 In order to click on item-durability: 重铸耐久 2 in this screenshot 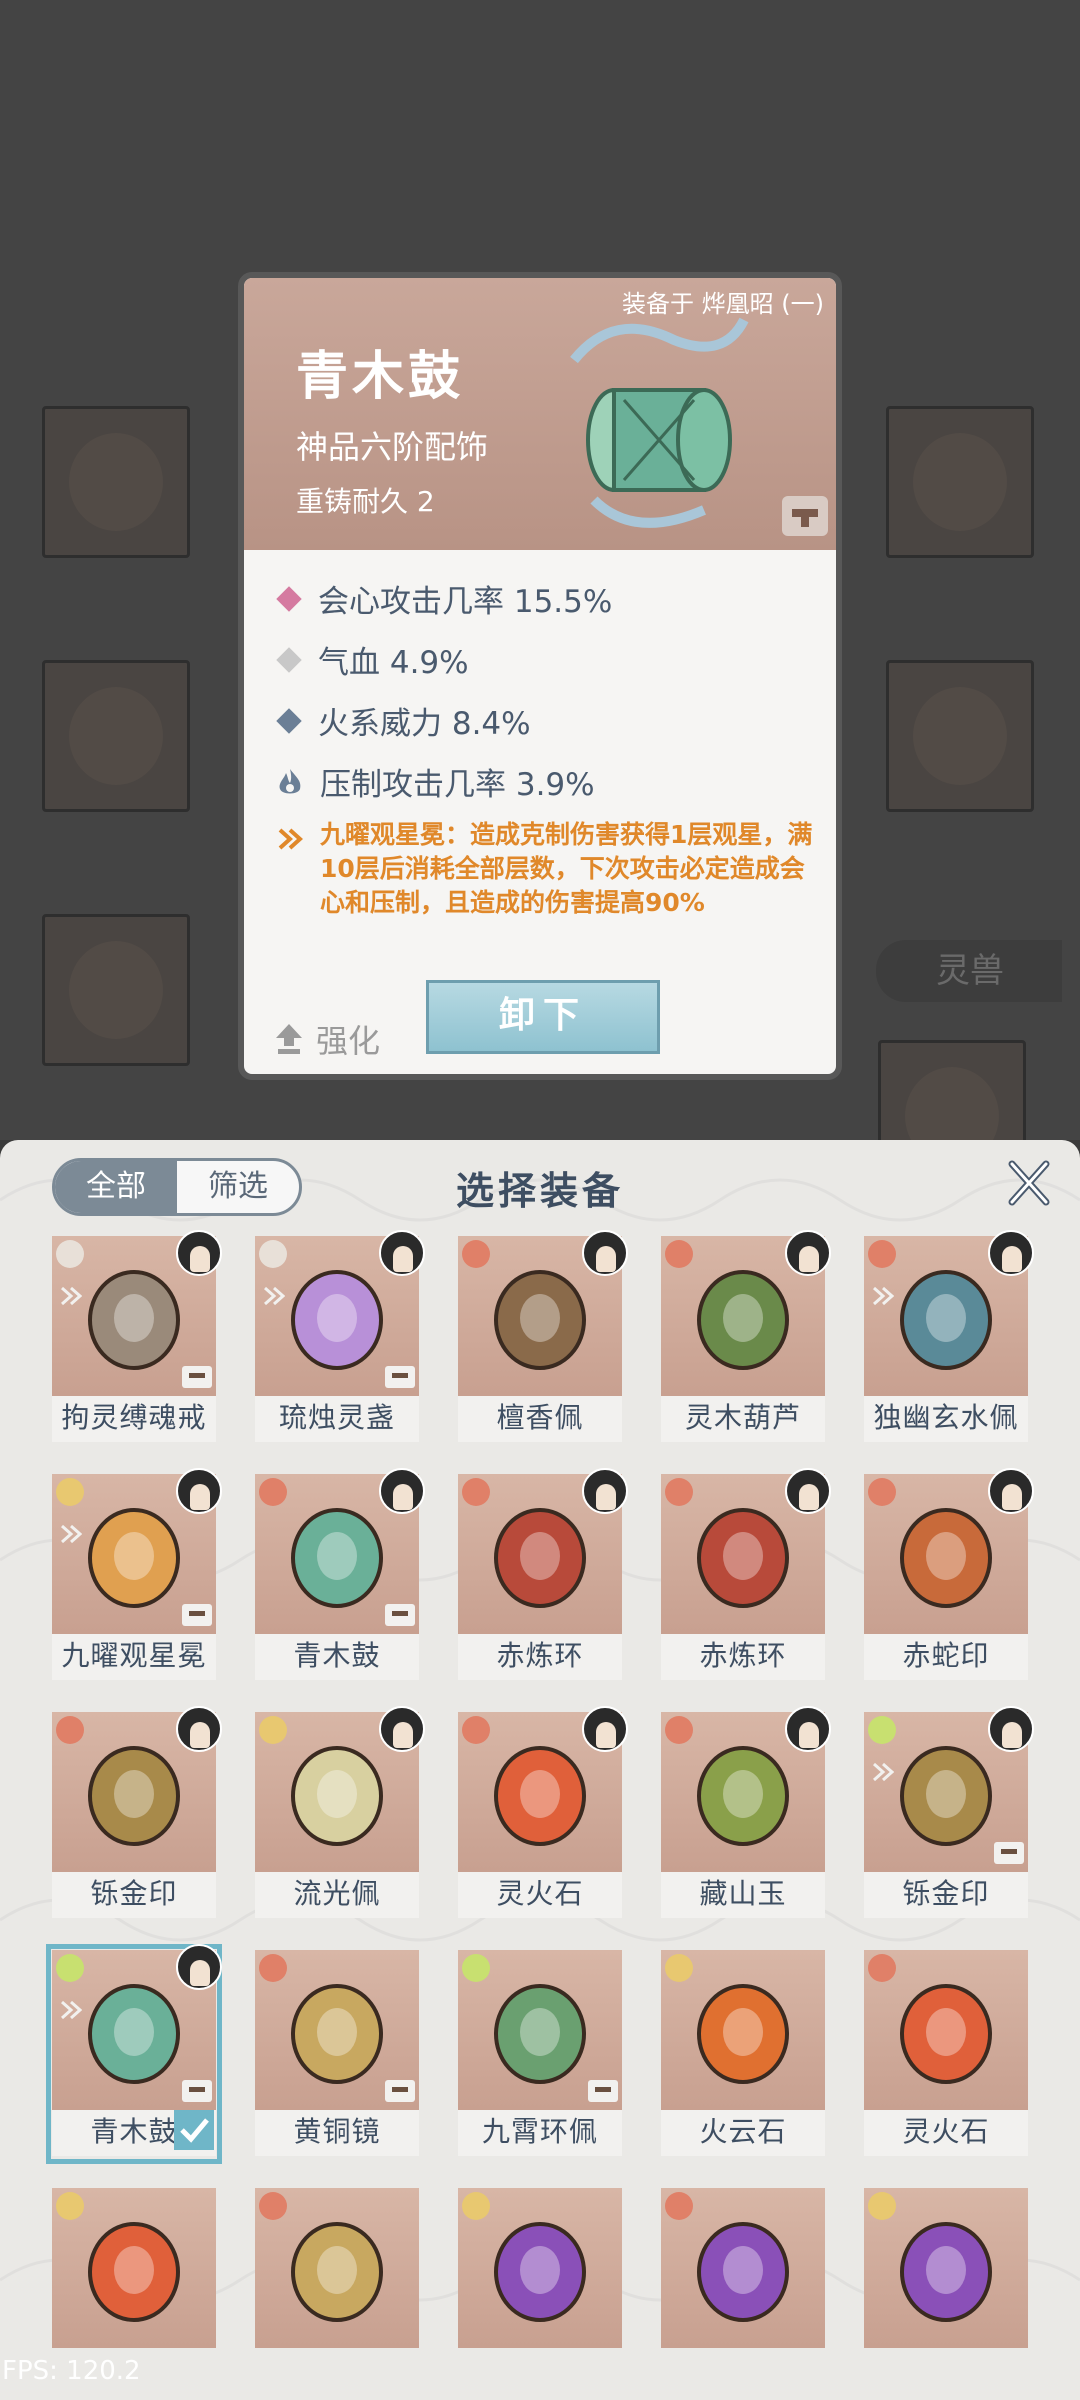, I will do `click(365, 501)`.